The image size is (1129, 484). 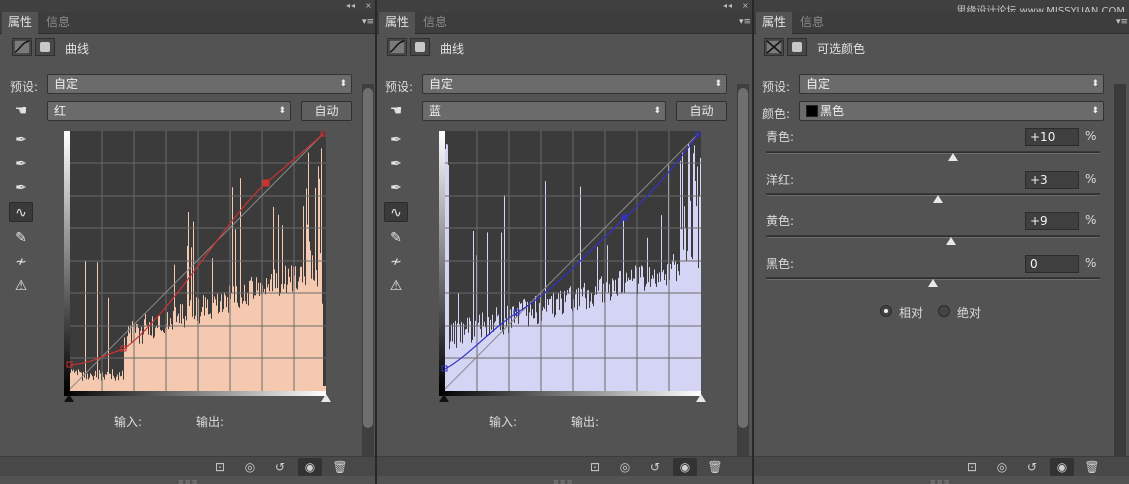 What do you see at coordinates (1052, 180) in the screenshot?
I see `magenta-input: +3` at bounding box center [1052, 180].